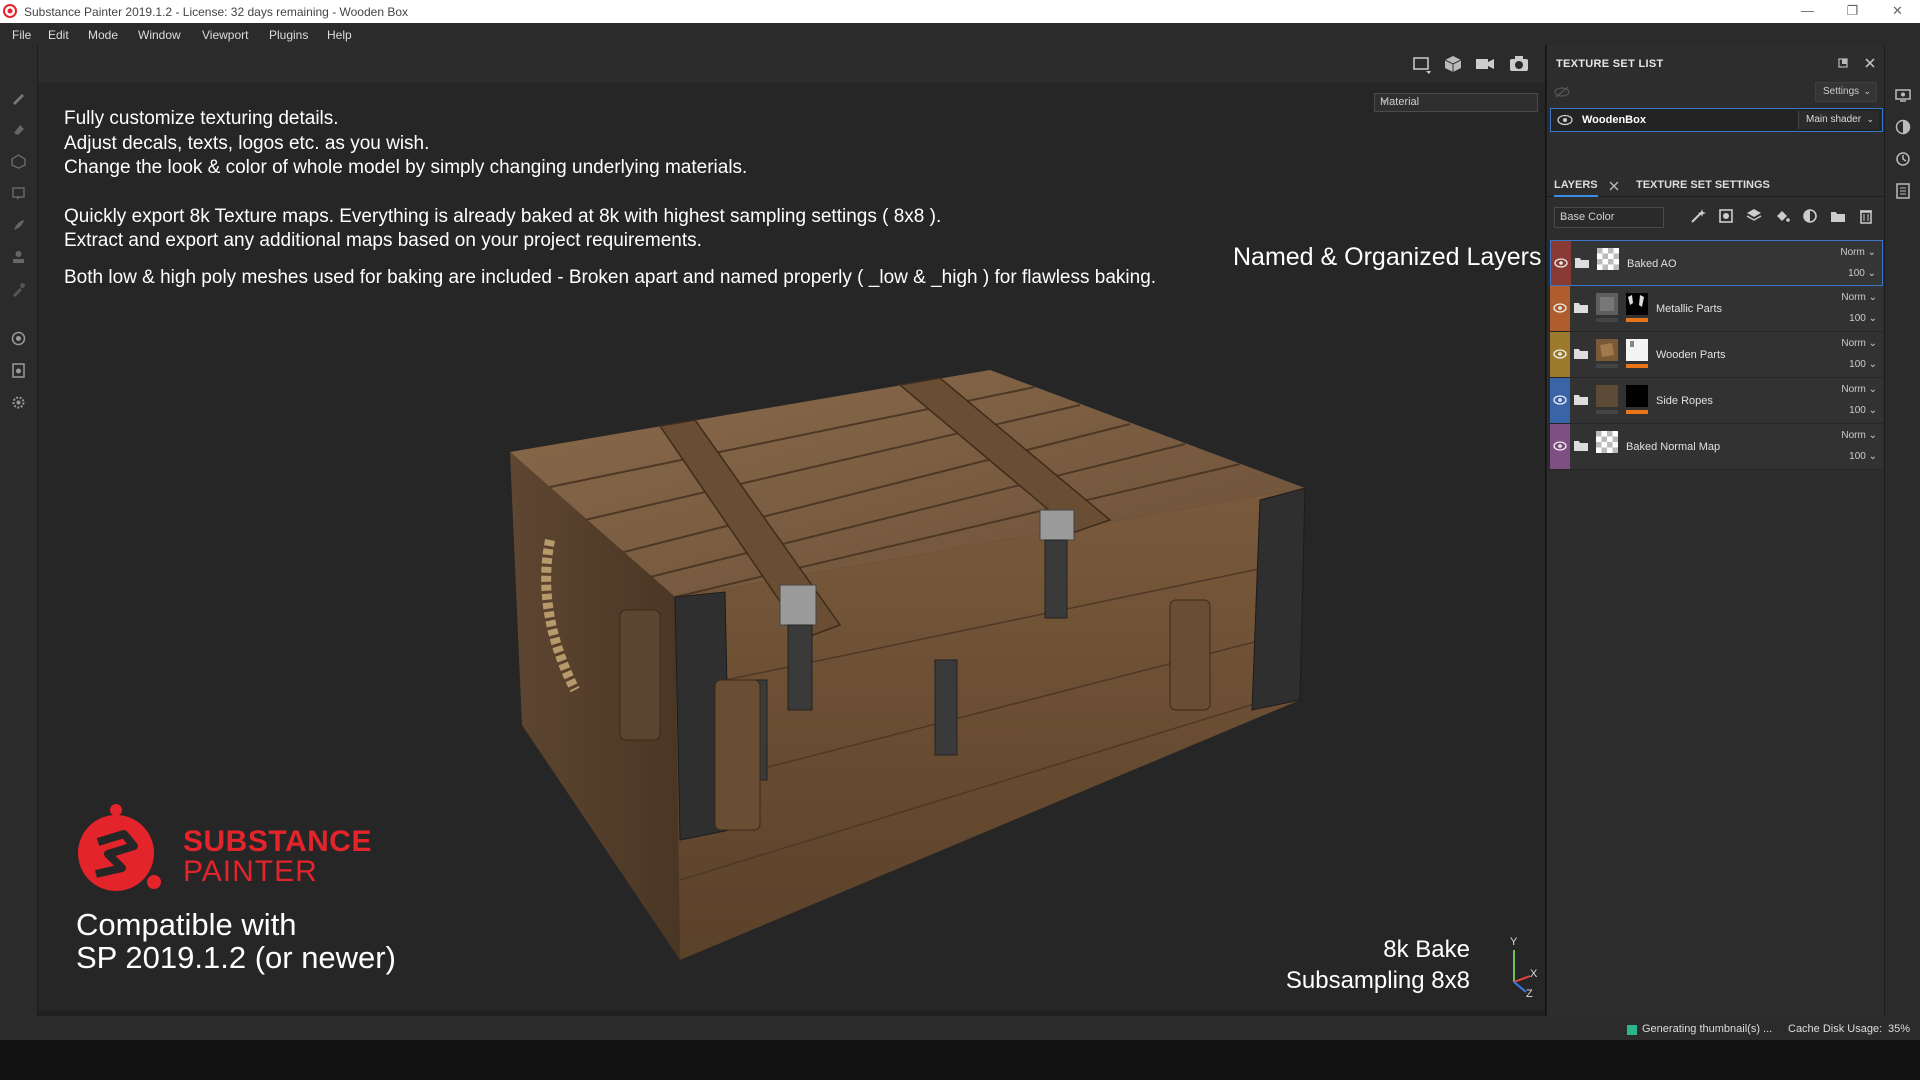  I want to click on layer-row-baked-normal-map: Baked Normal Map Norm ⌄ 100 ⌄, so click(1716, 447).